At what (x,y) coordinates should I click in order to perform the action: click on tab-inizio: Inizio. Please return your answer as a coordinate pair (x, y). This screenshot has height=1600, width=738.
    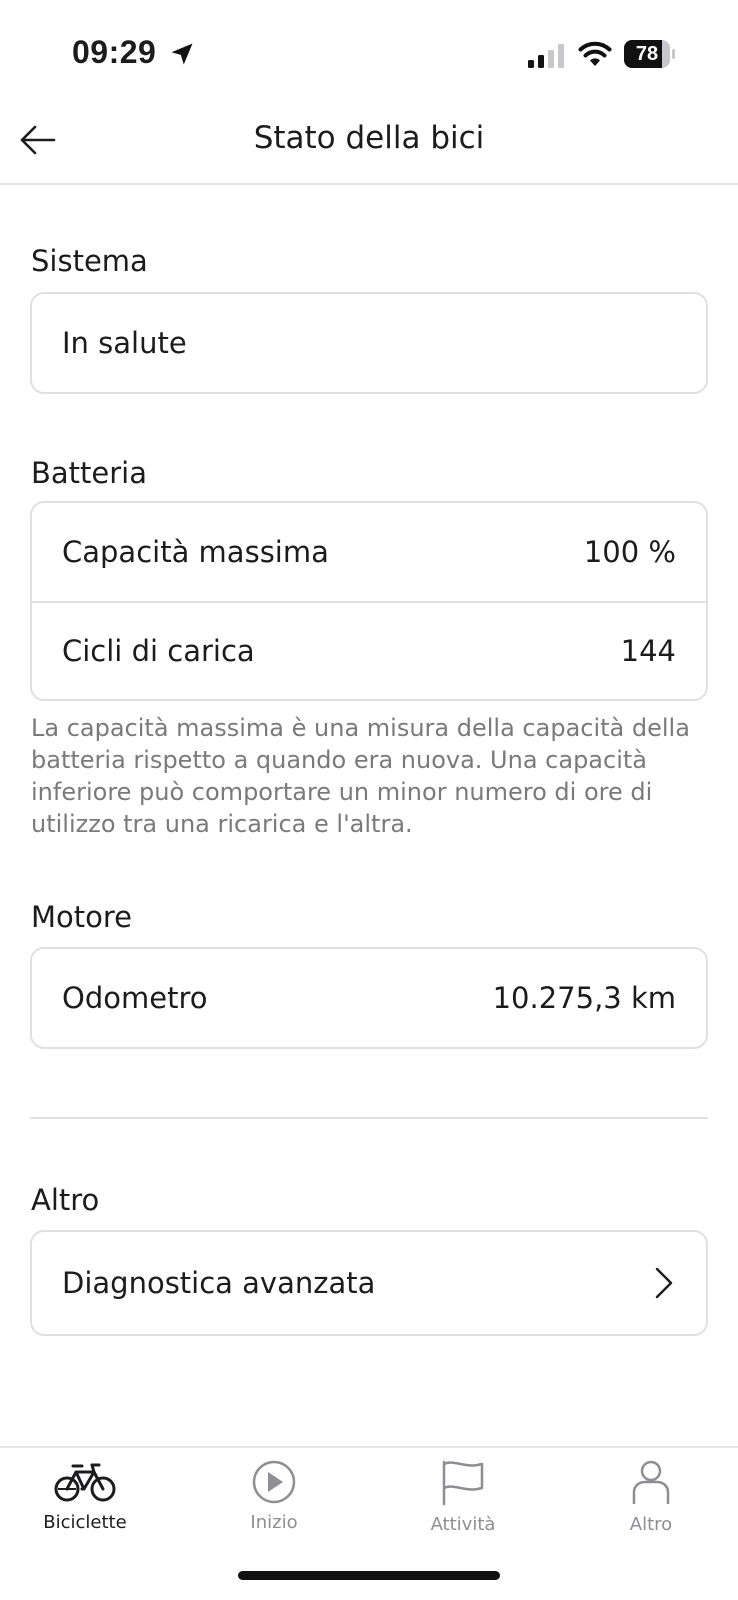
    Looking at the image, I should click on (274, 1496).